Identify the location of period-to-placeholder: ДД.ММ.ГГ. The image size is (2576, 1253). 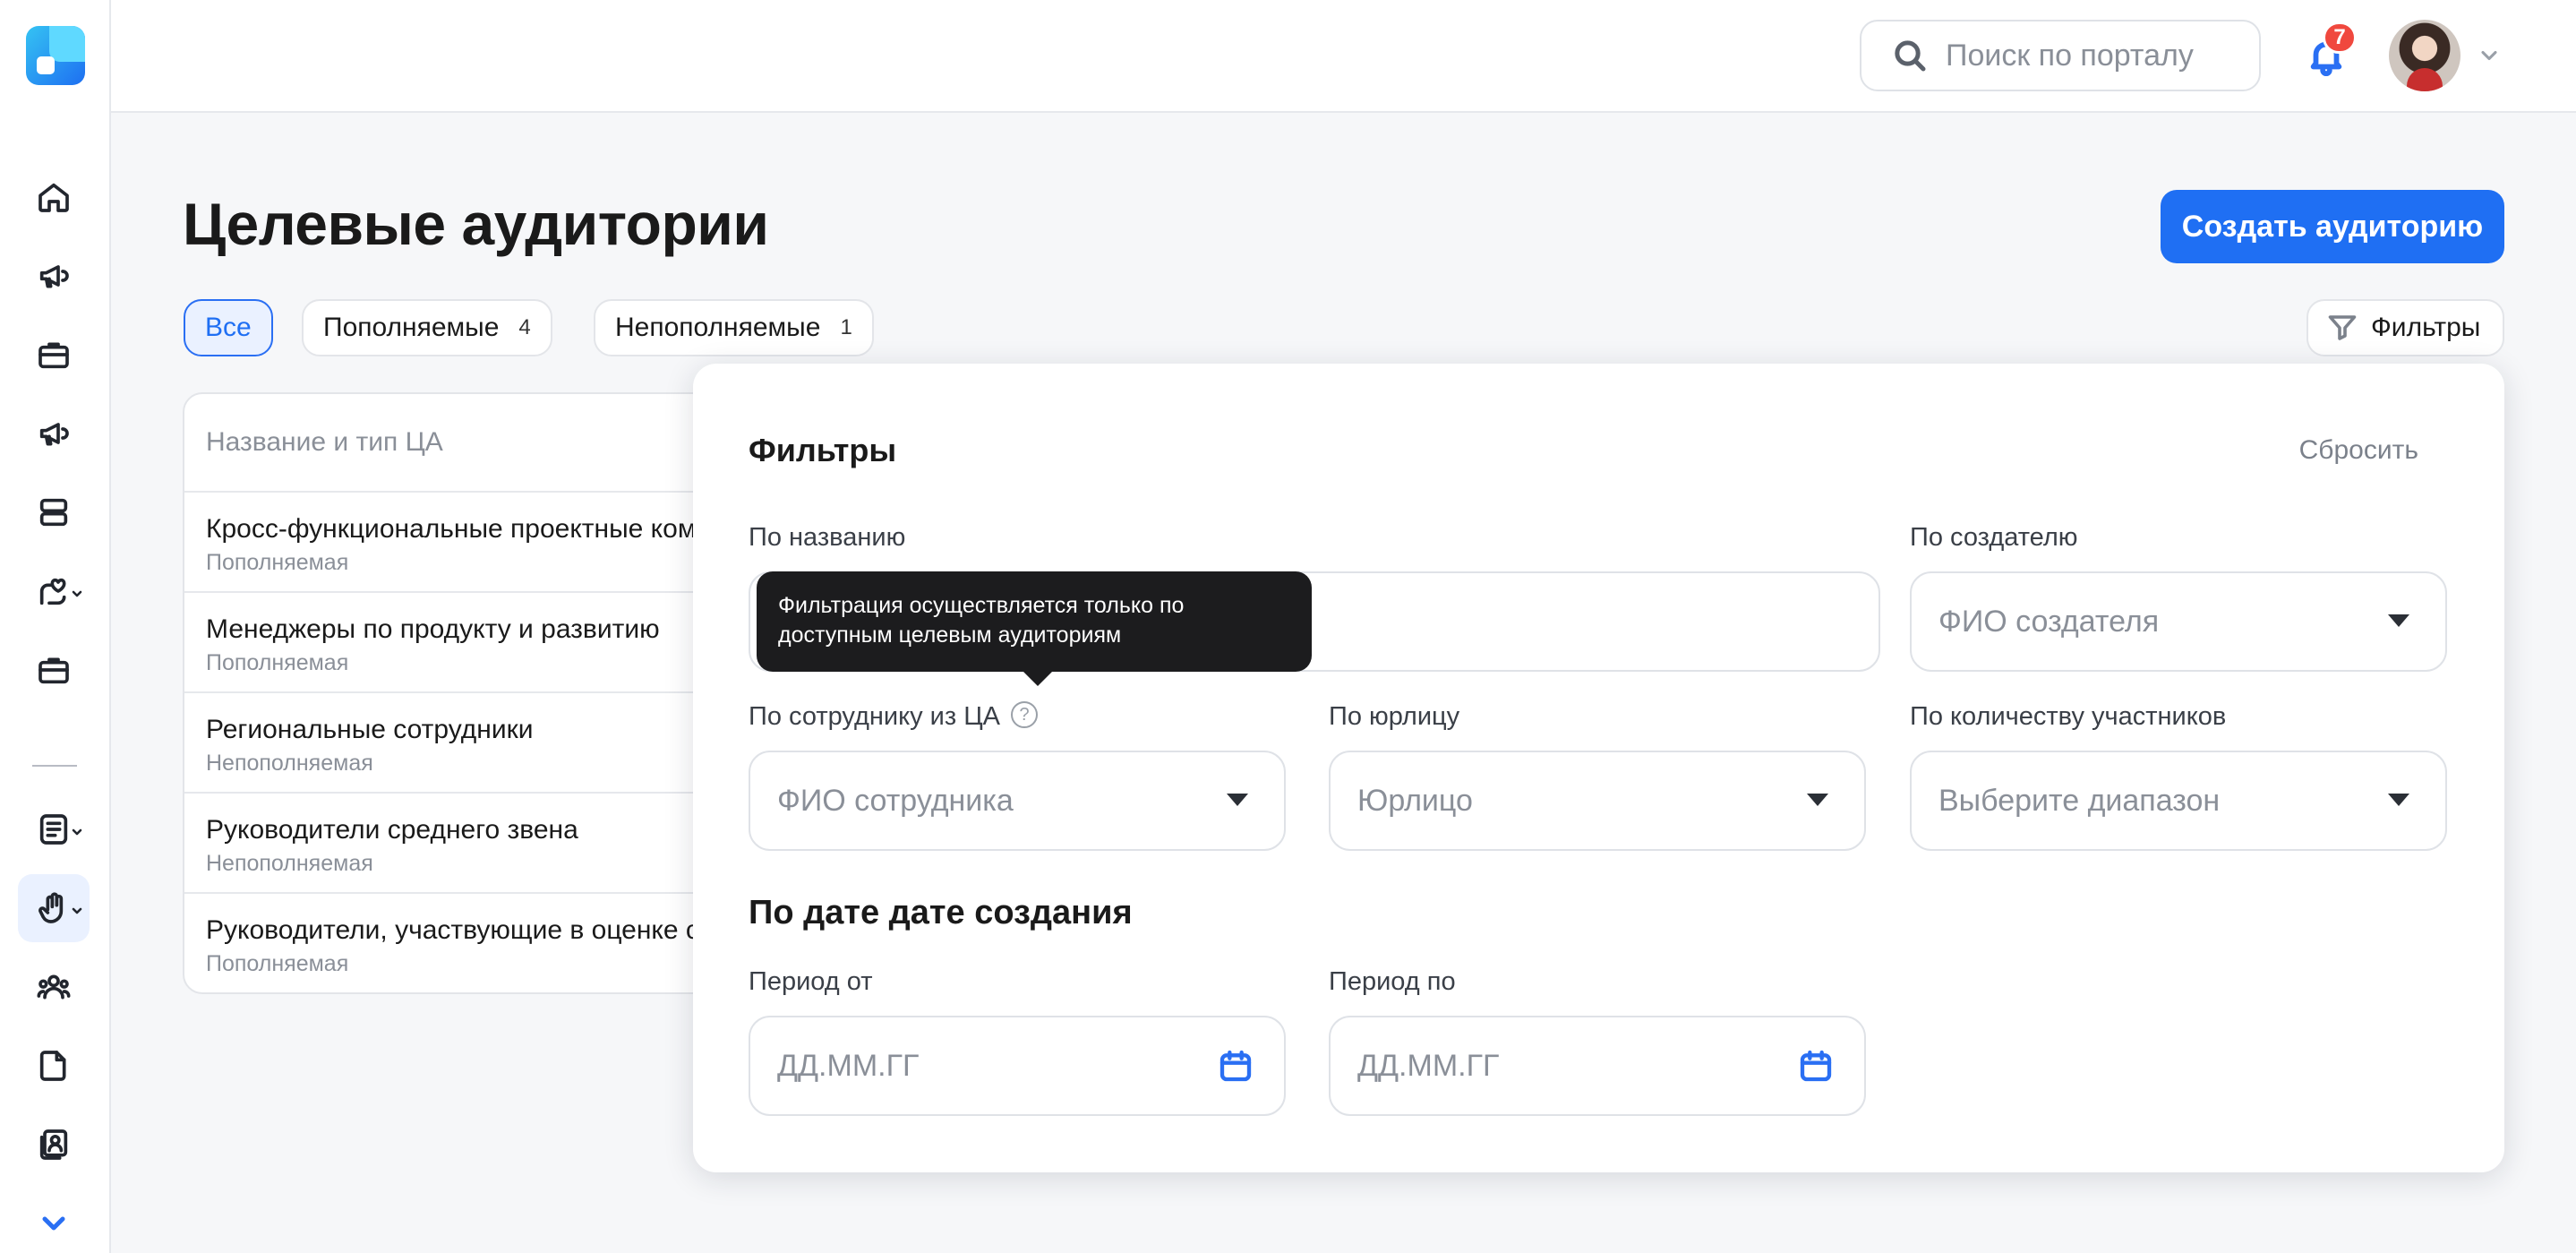
(1429, 1065).